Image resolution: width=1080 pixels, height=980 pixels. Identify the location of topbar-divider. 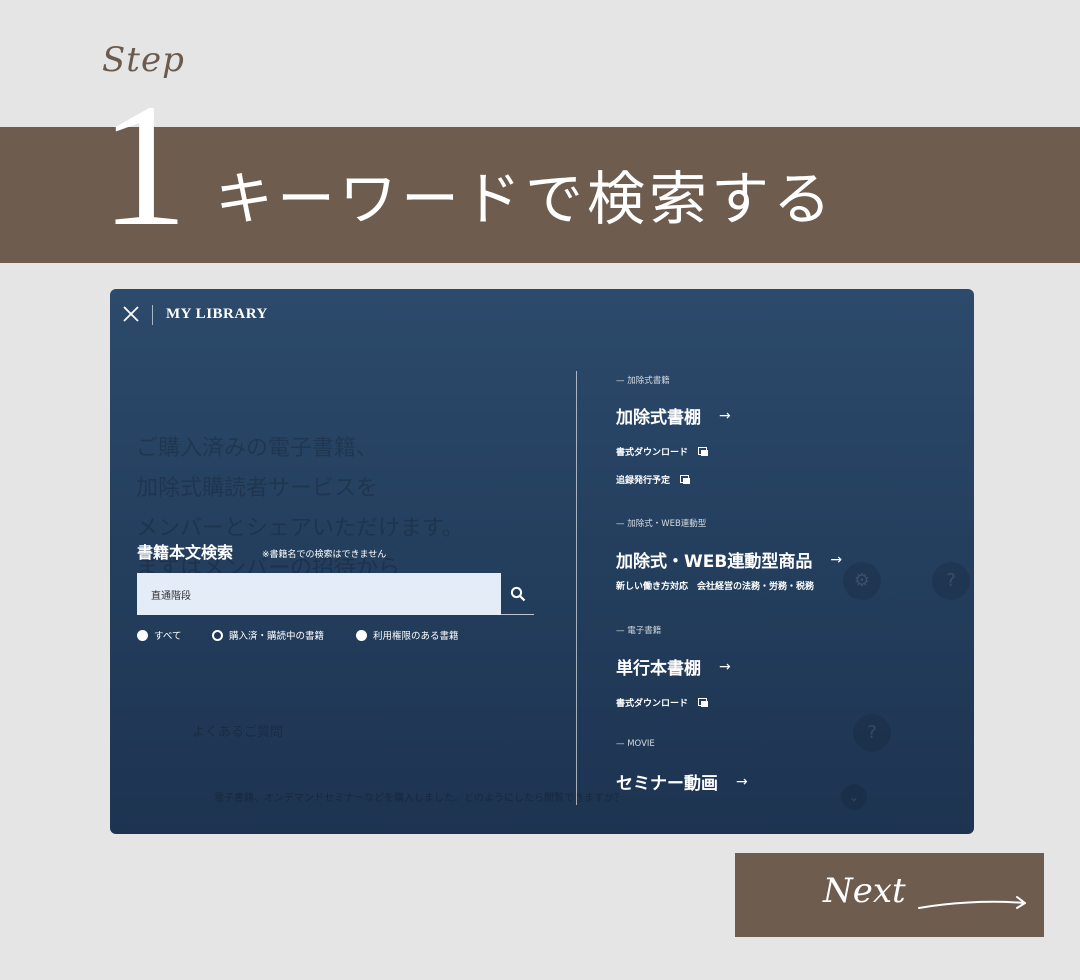
(152, 315).